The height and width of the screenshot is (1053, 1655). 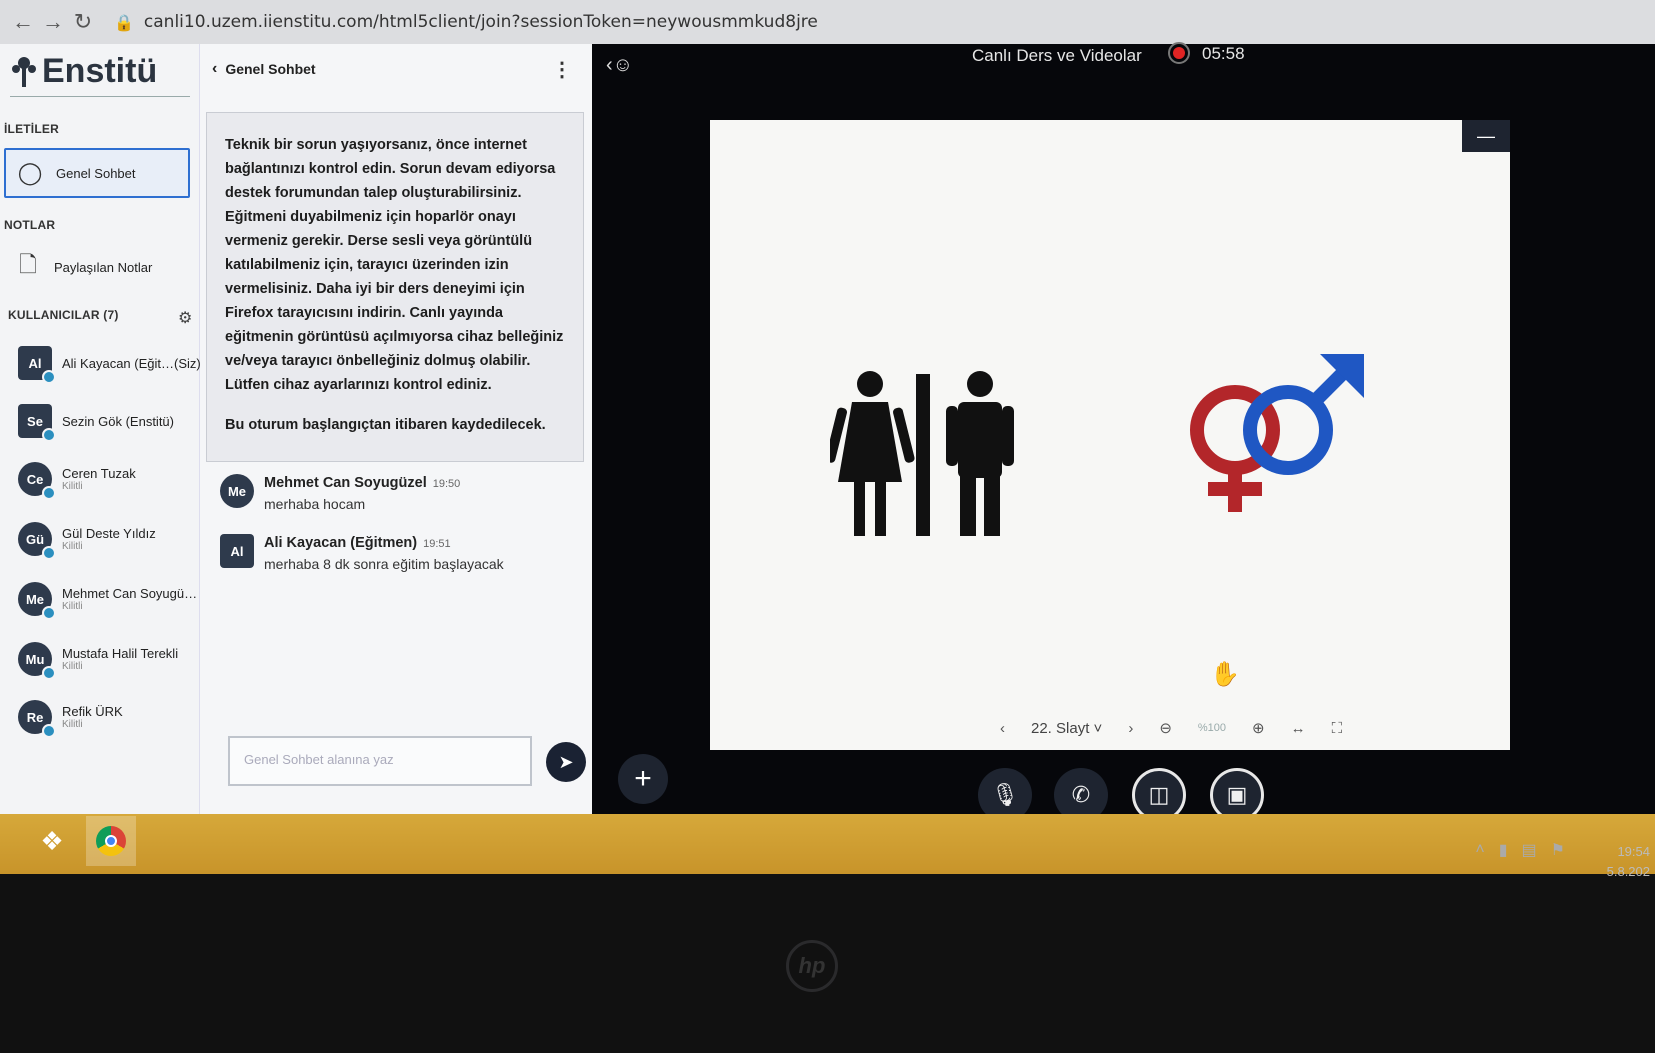 What do you see at coordinates (124, 22) in the screenshot?
I see `lock-icon: 🔒` at bounding box center [124, 22].